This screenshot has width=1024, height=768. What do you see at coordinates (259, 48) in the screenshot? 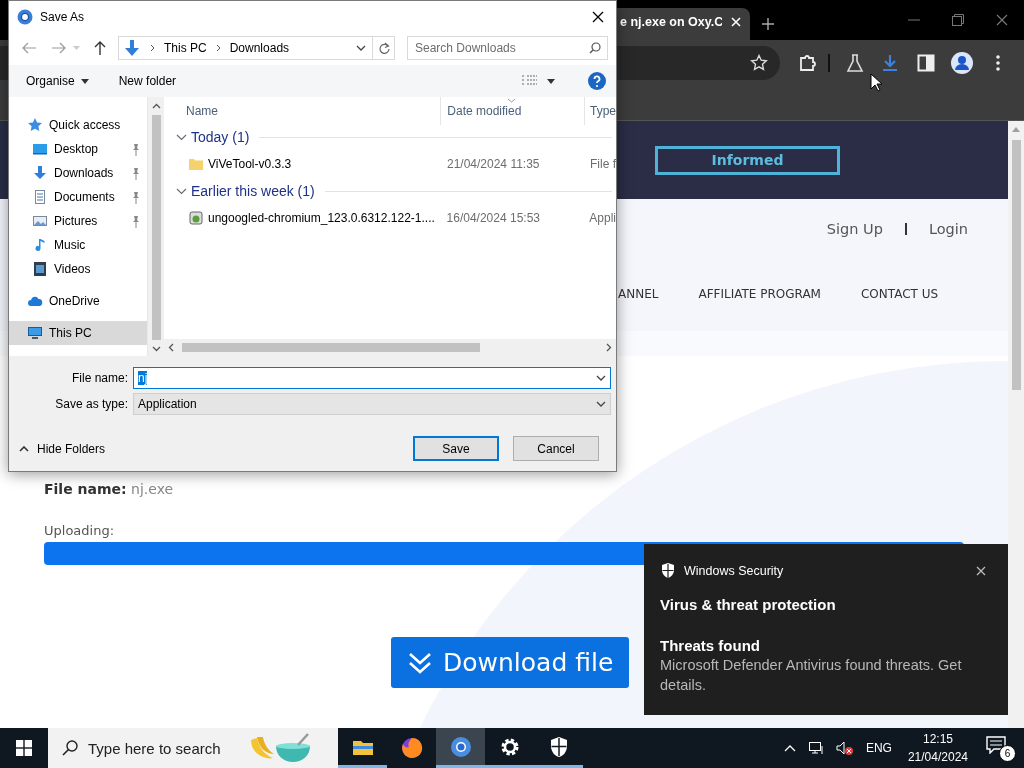
I see `breadcrumb-item: Downloads` at bounding box center [259, 48].